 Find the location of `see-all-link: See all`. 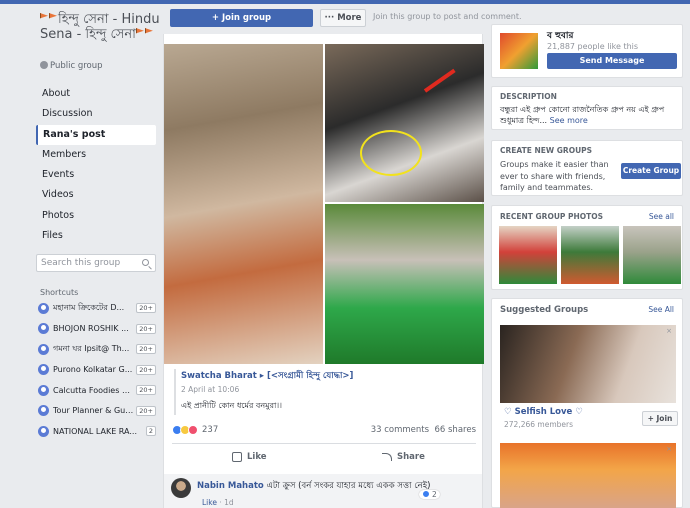

see-all-link: See all is located at coordinates (661, 216).